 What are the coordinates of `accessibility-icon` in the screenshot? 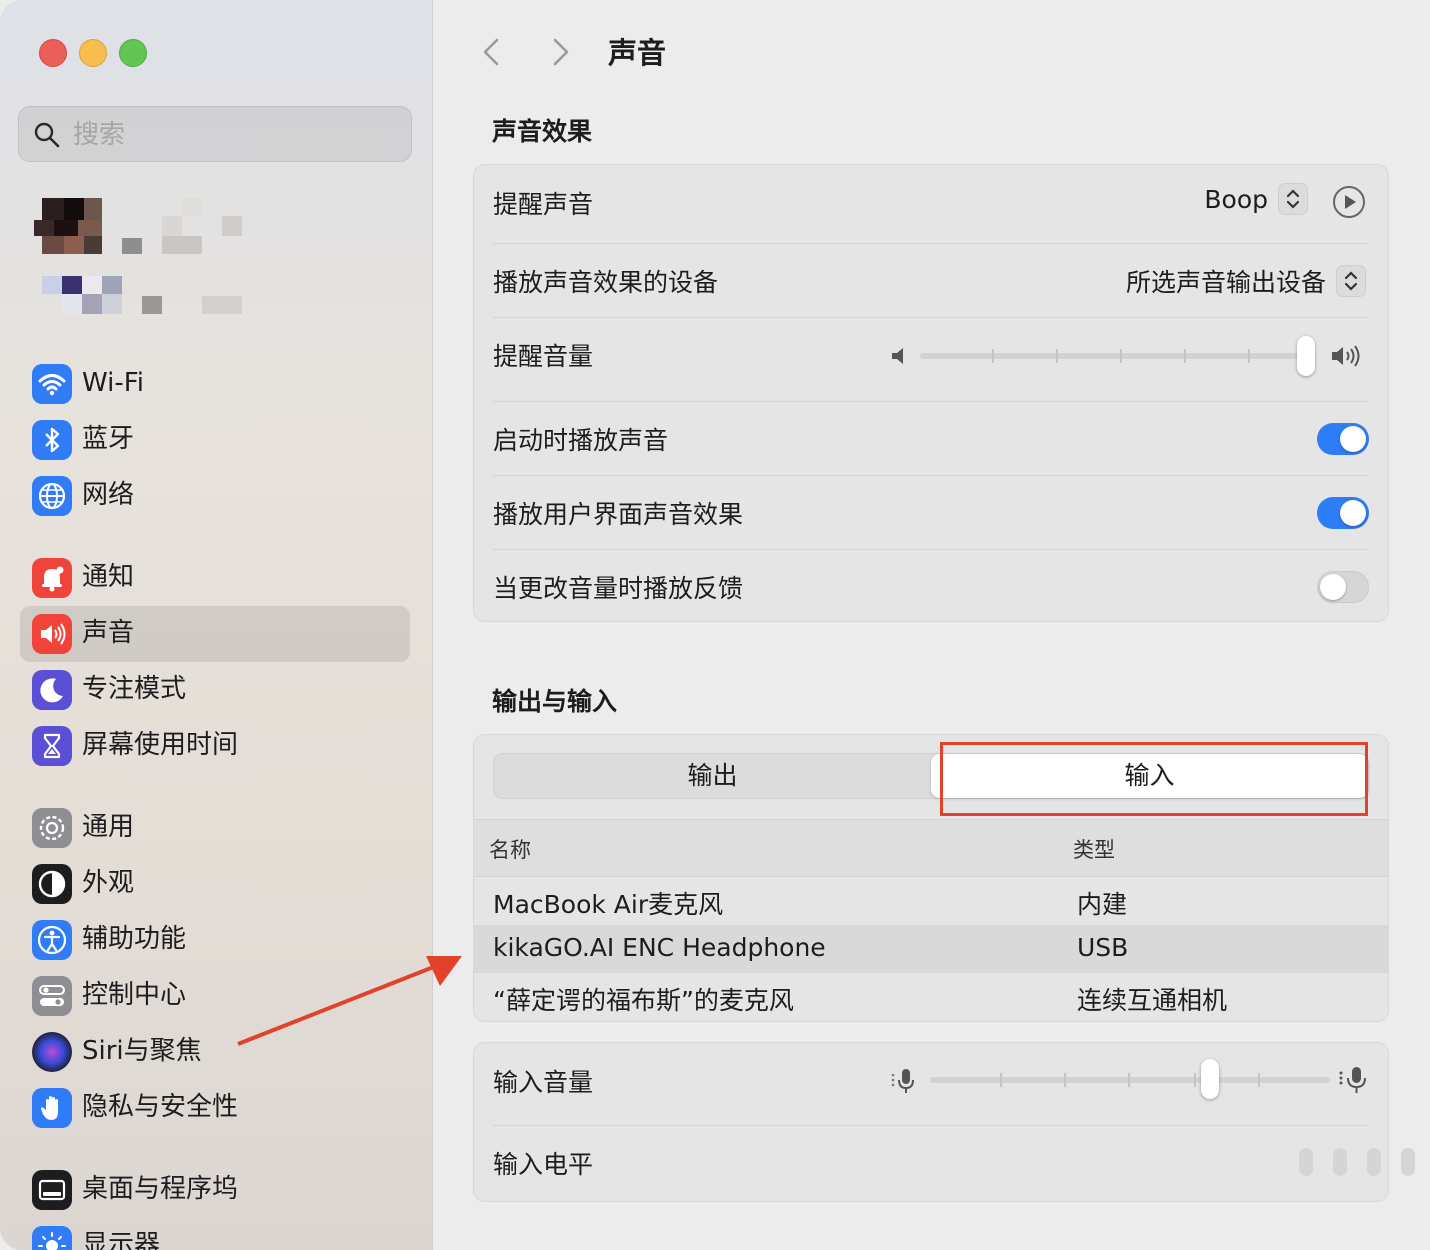 It's located at (52, 940).